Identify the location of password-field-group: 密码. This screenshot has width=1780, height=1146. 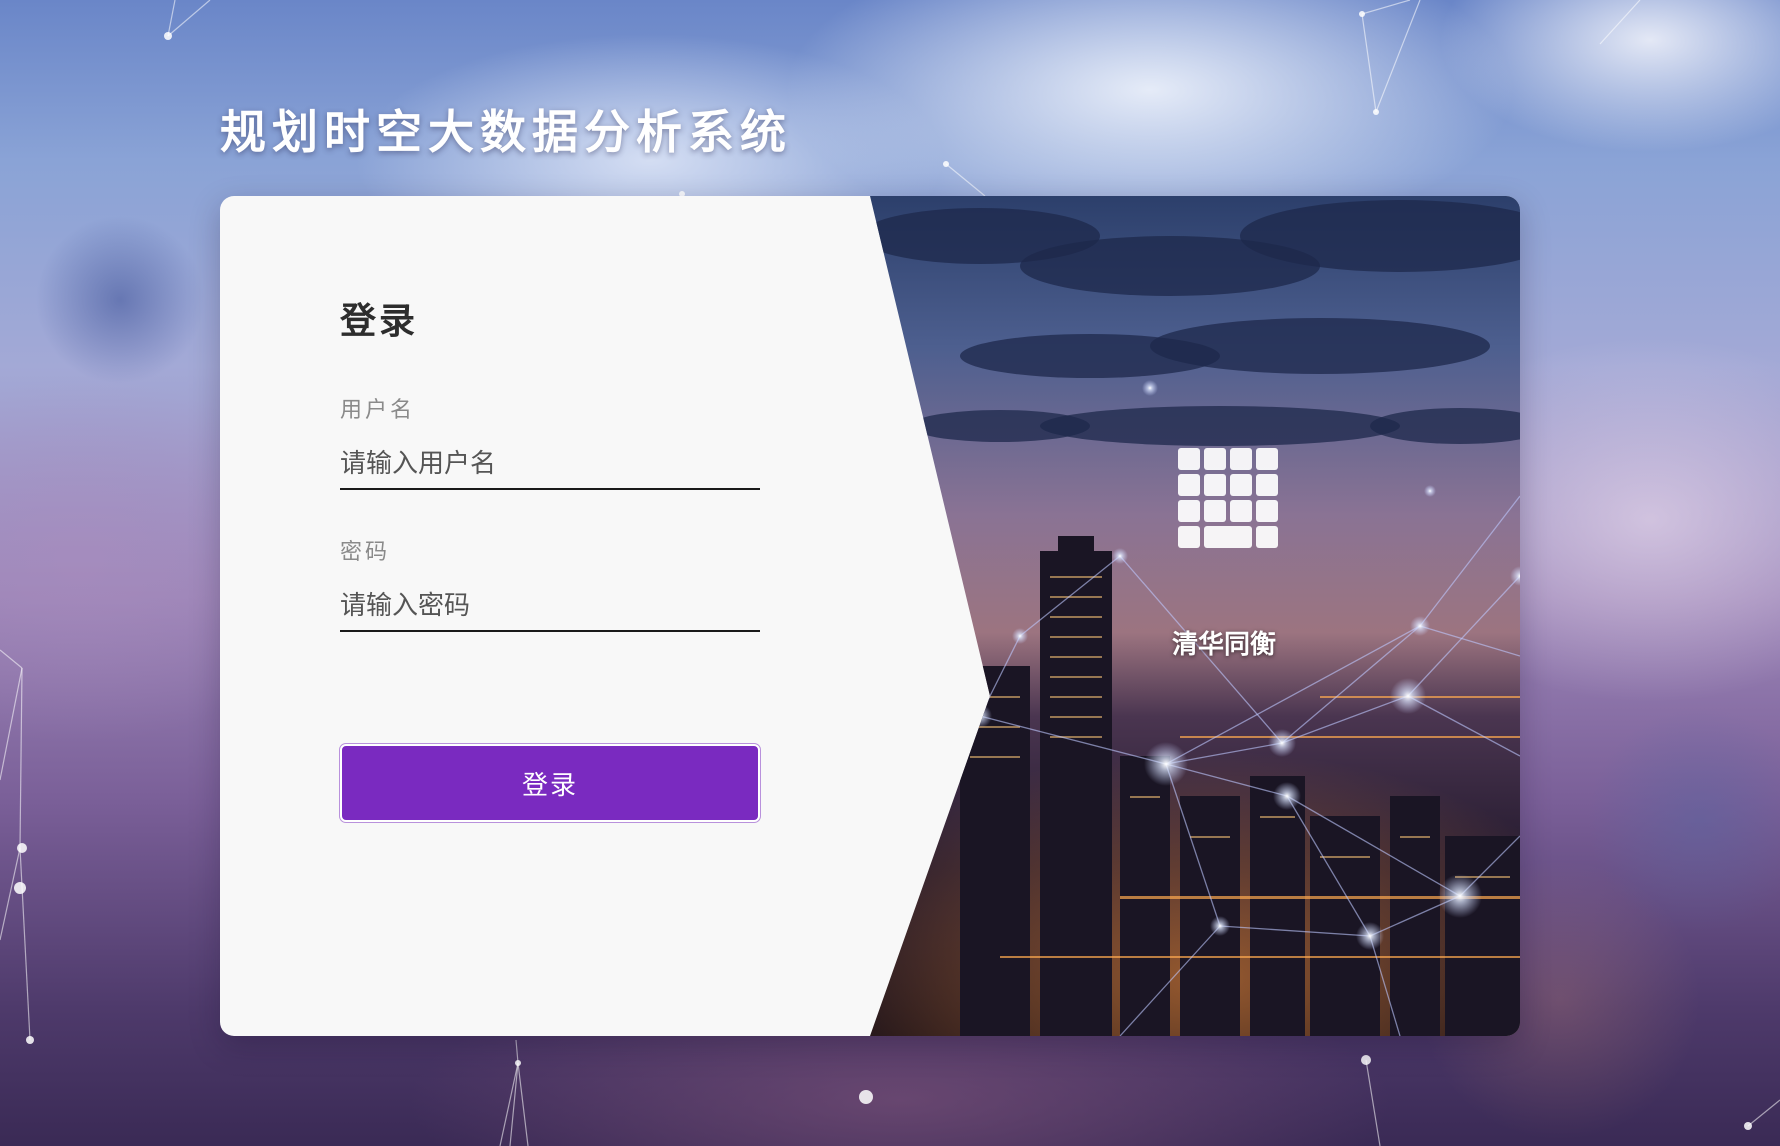
(550, 583).